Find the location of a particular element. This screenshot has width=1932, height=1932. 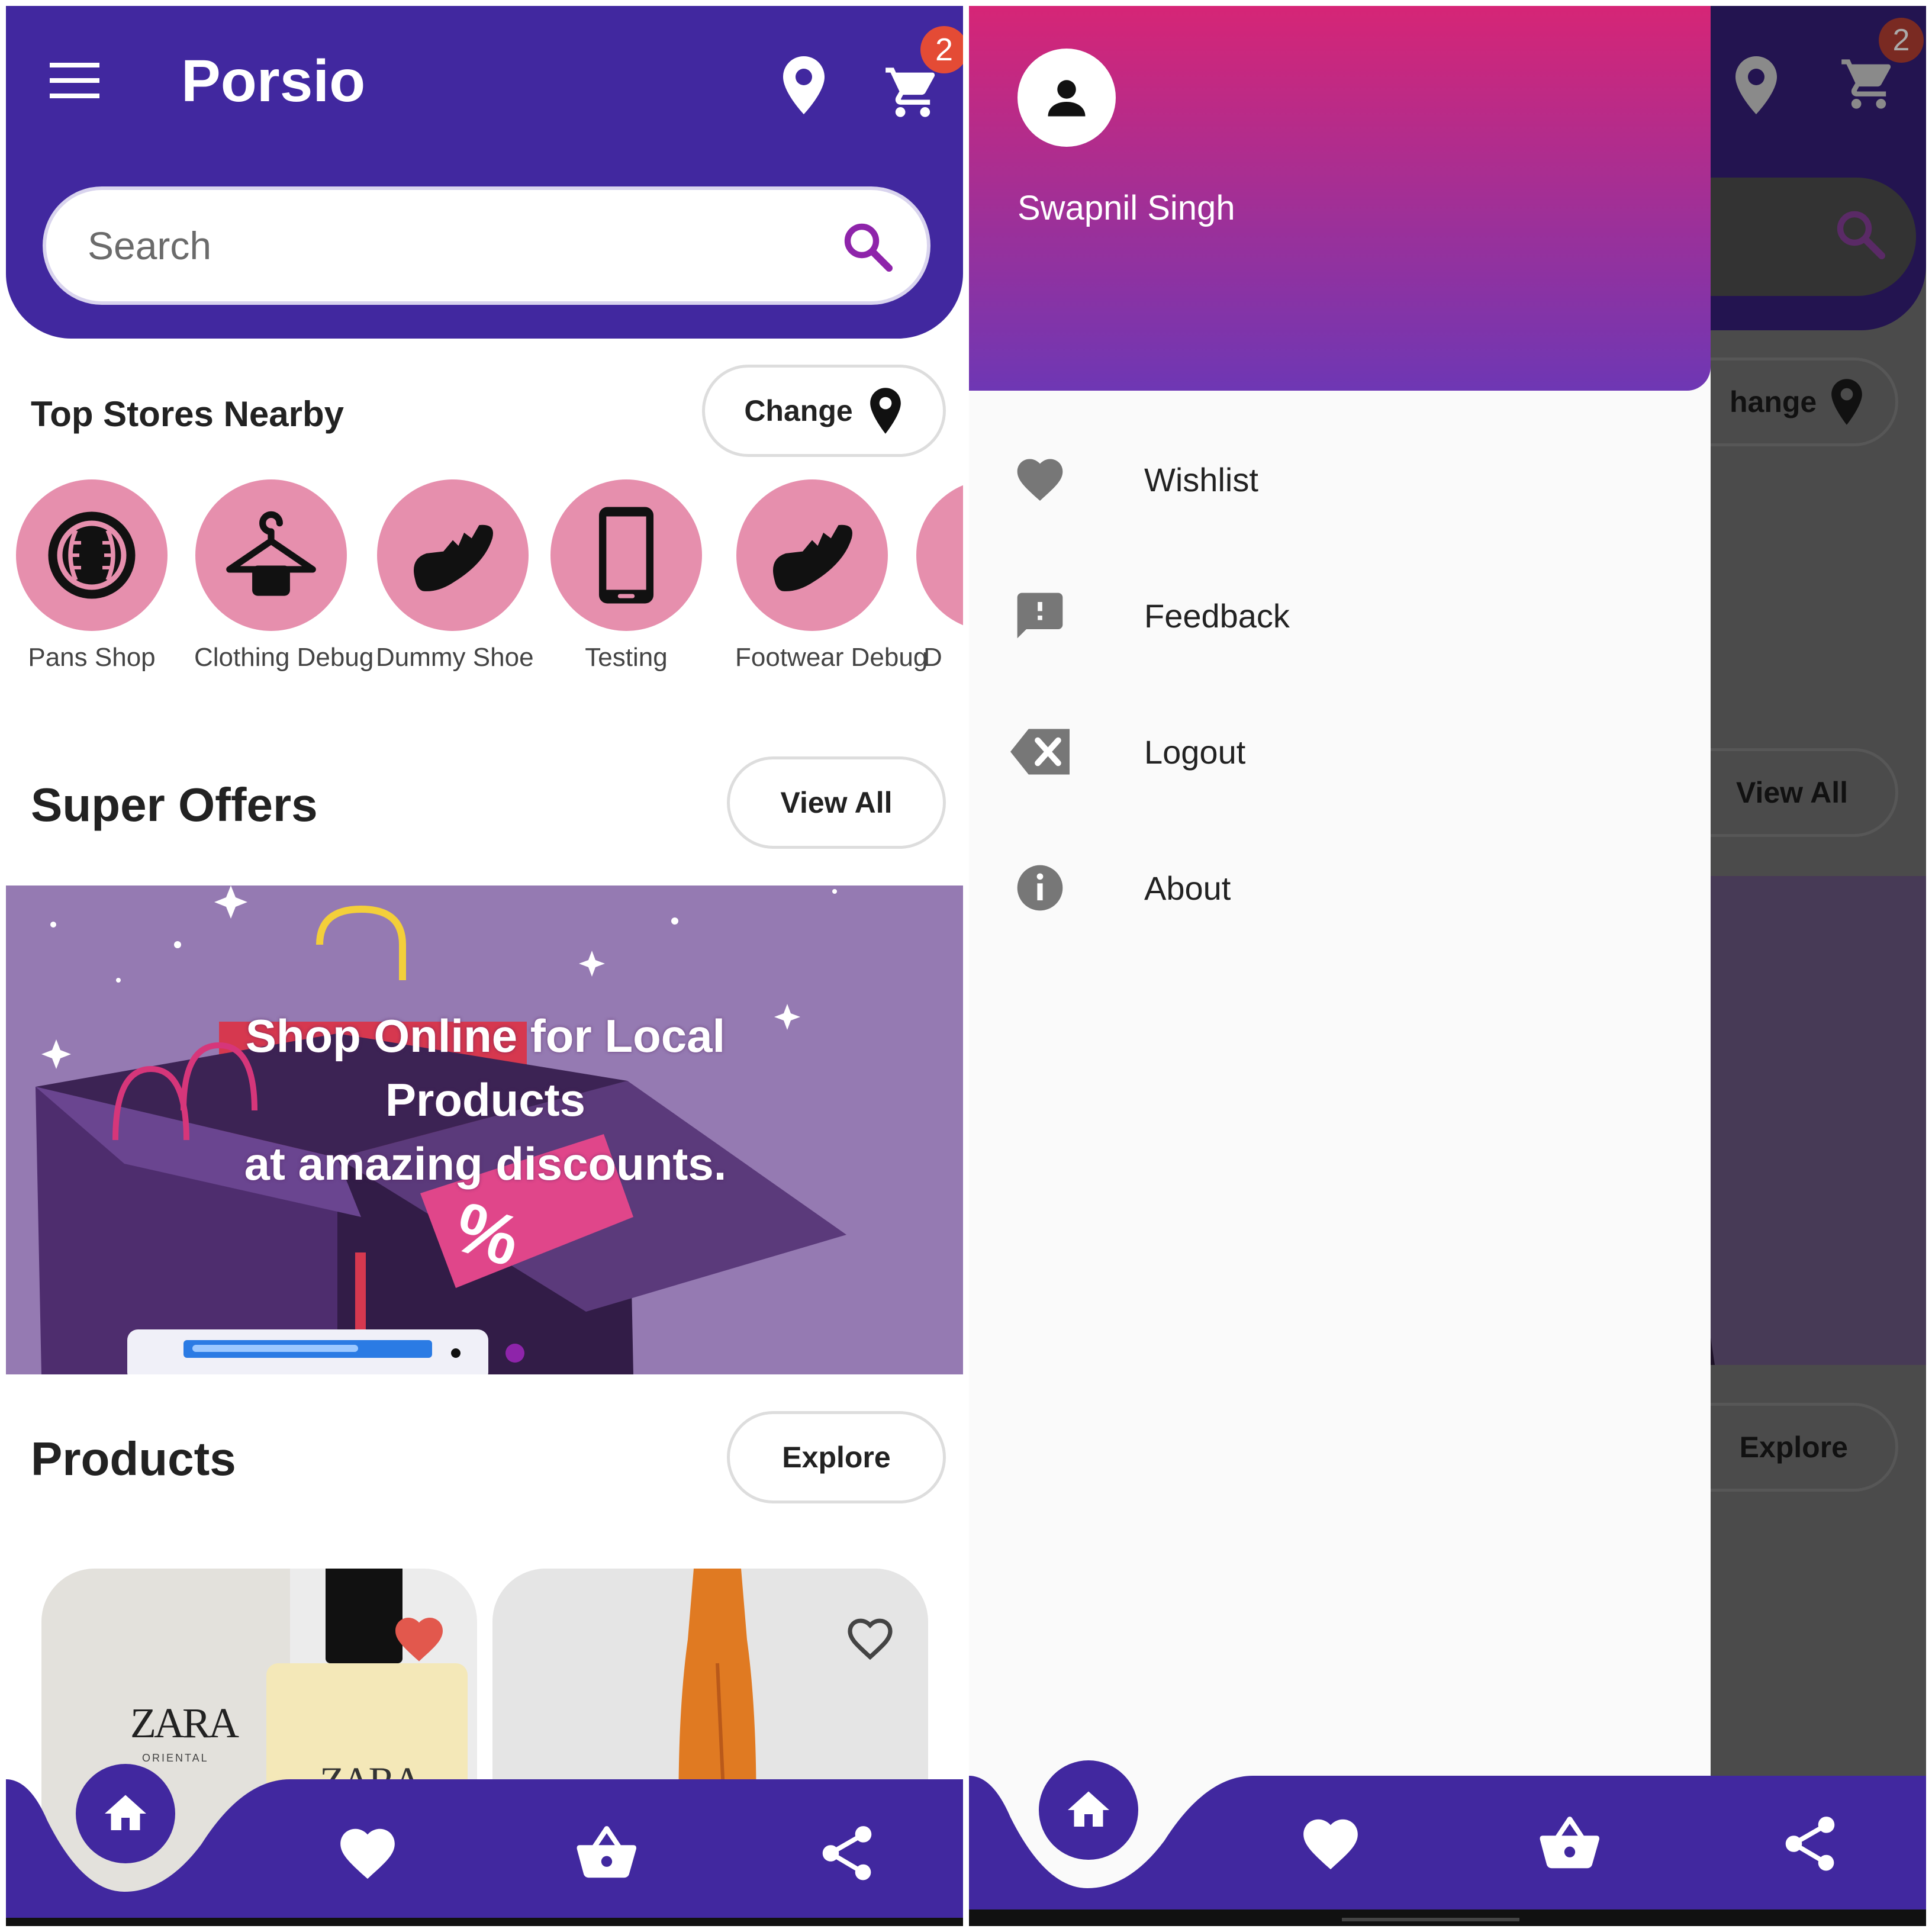

search-bar: Search is located at coordinates (486, 245).